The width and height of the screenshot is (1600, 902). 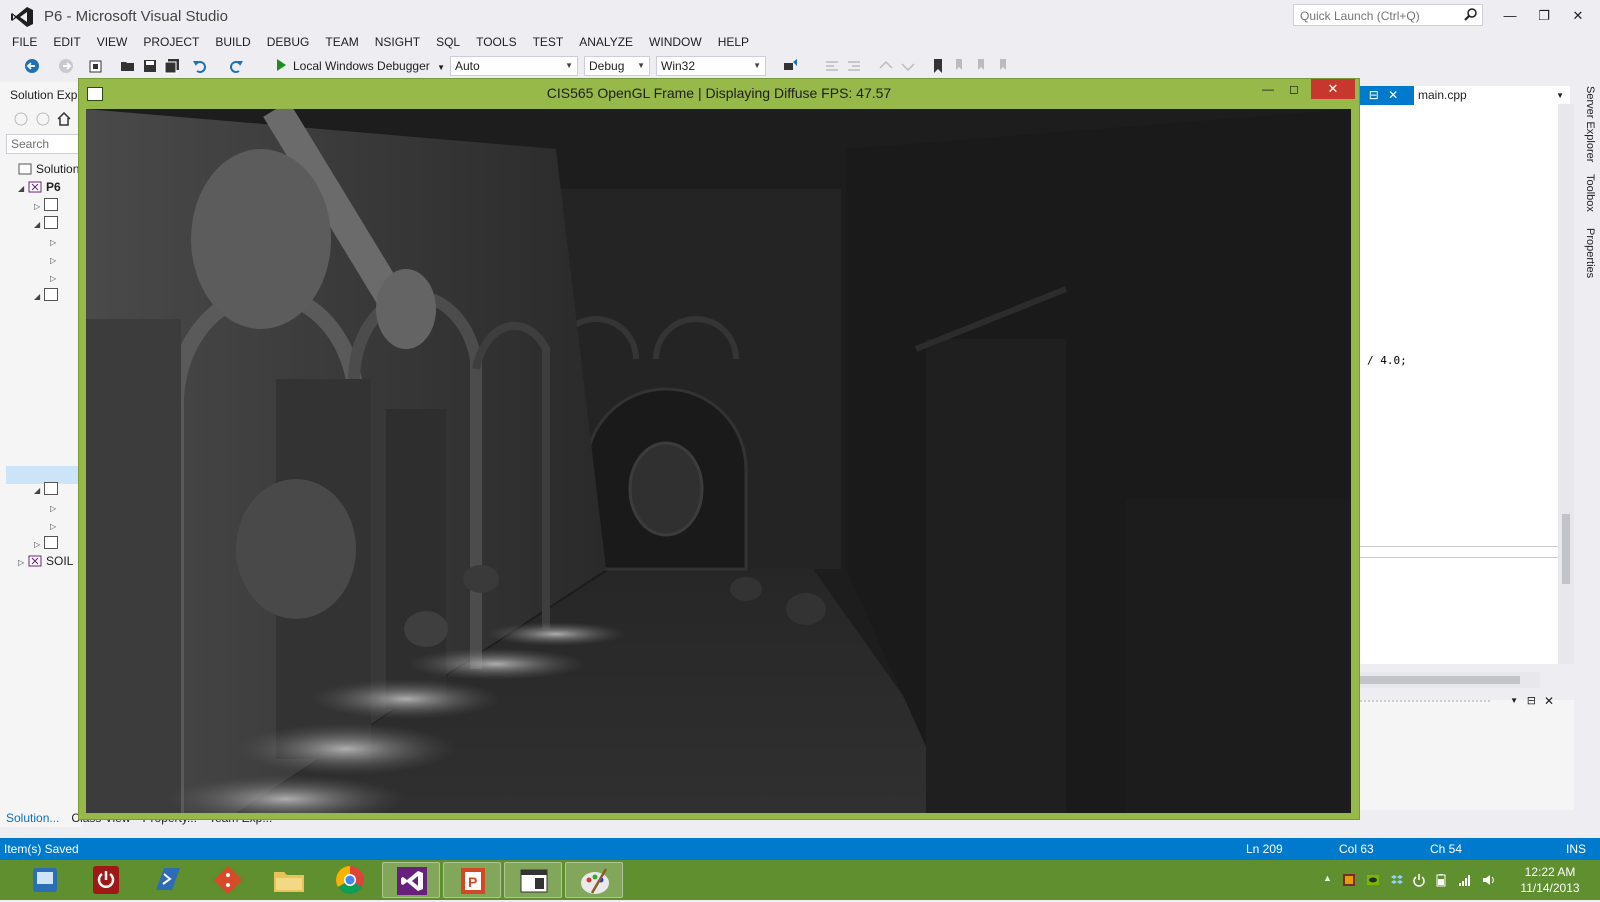 What do you see at coordinates (1587, 253) in the screenshot?
I see `tab-properties: Properties` at bounding box center [1587, 253].